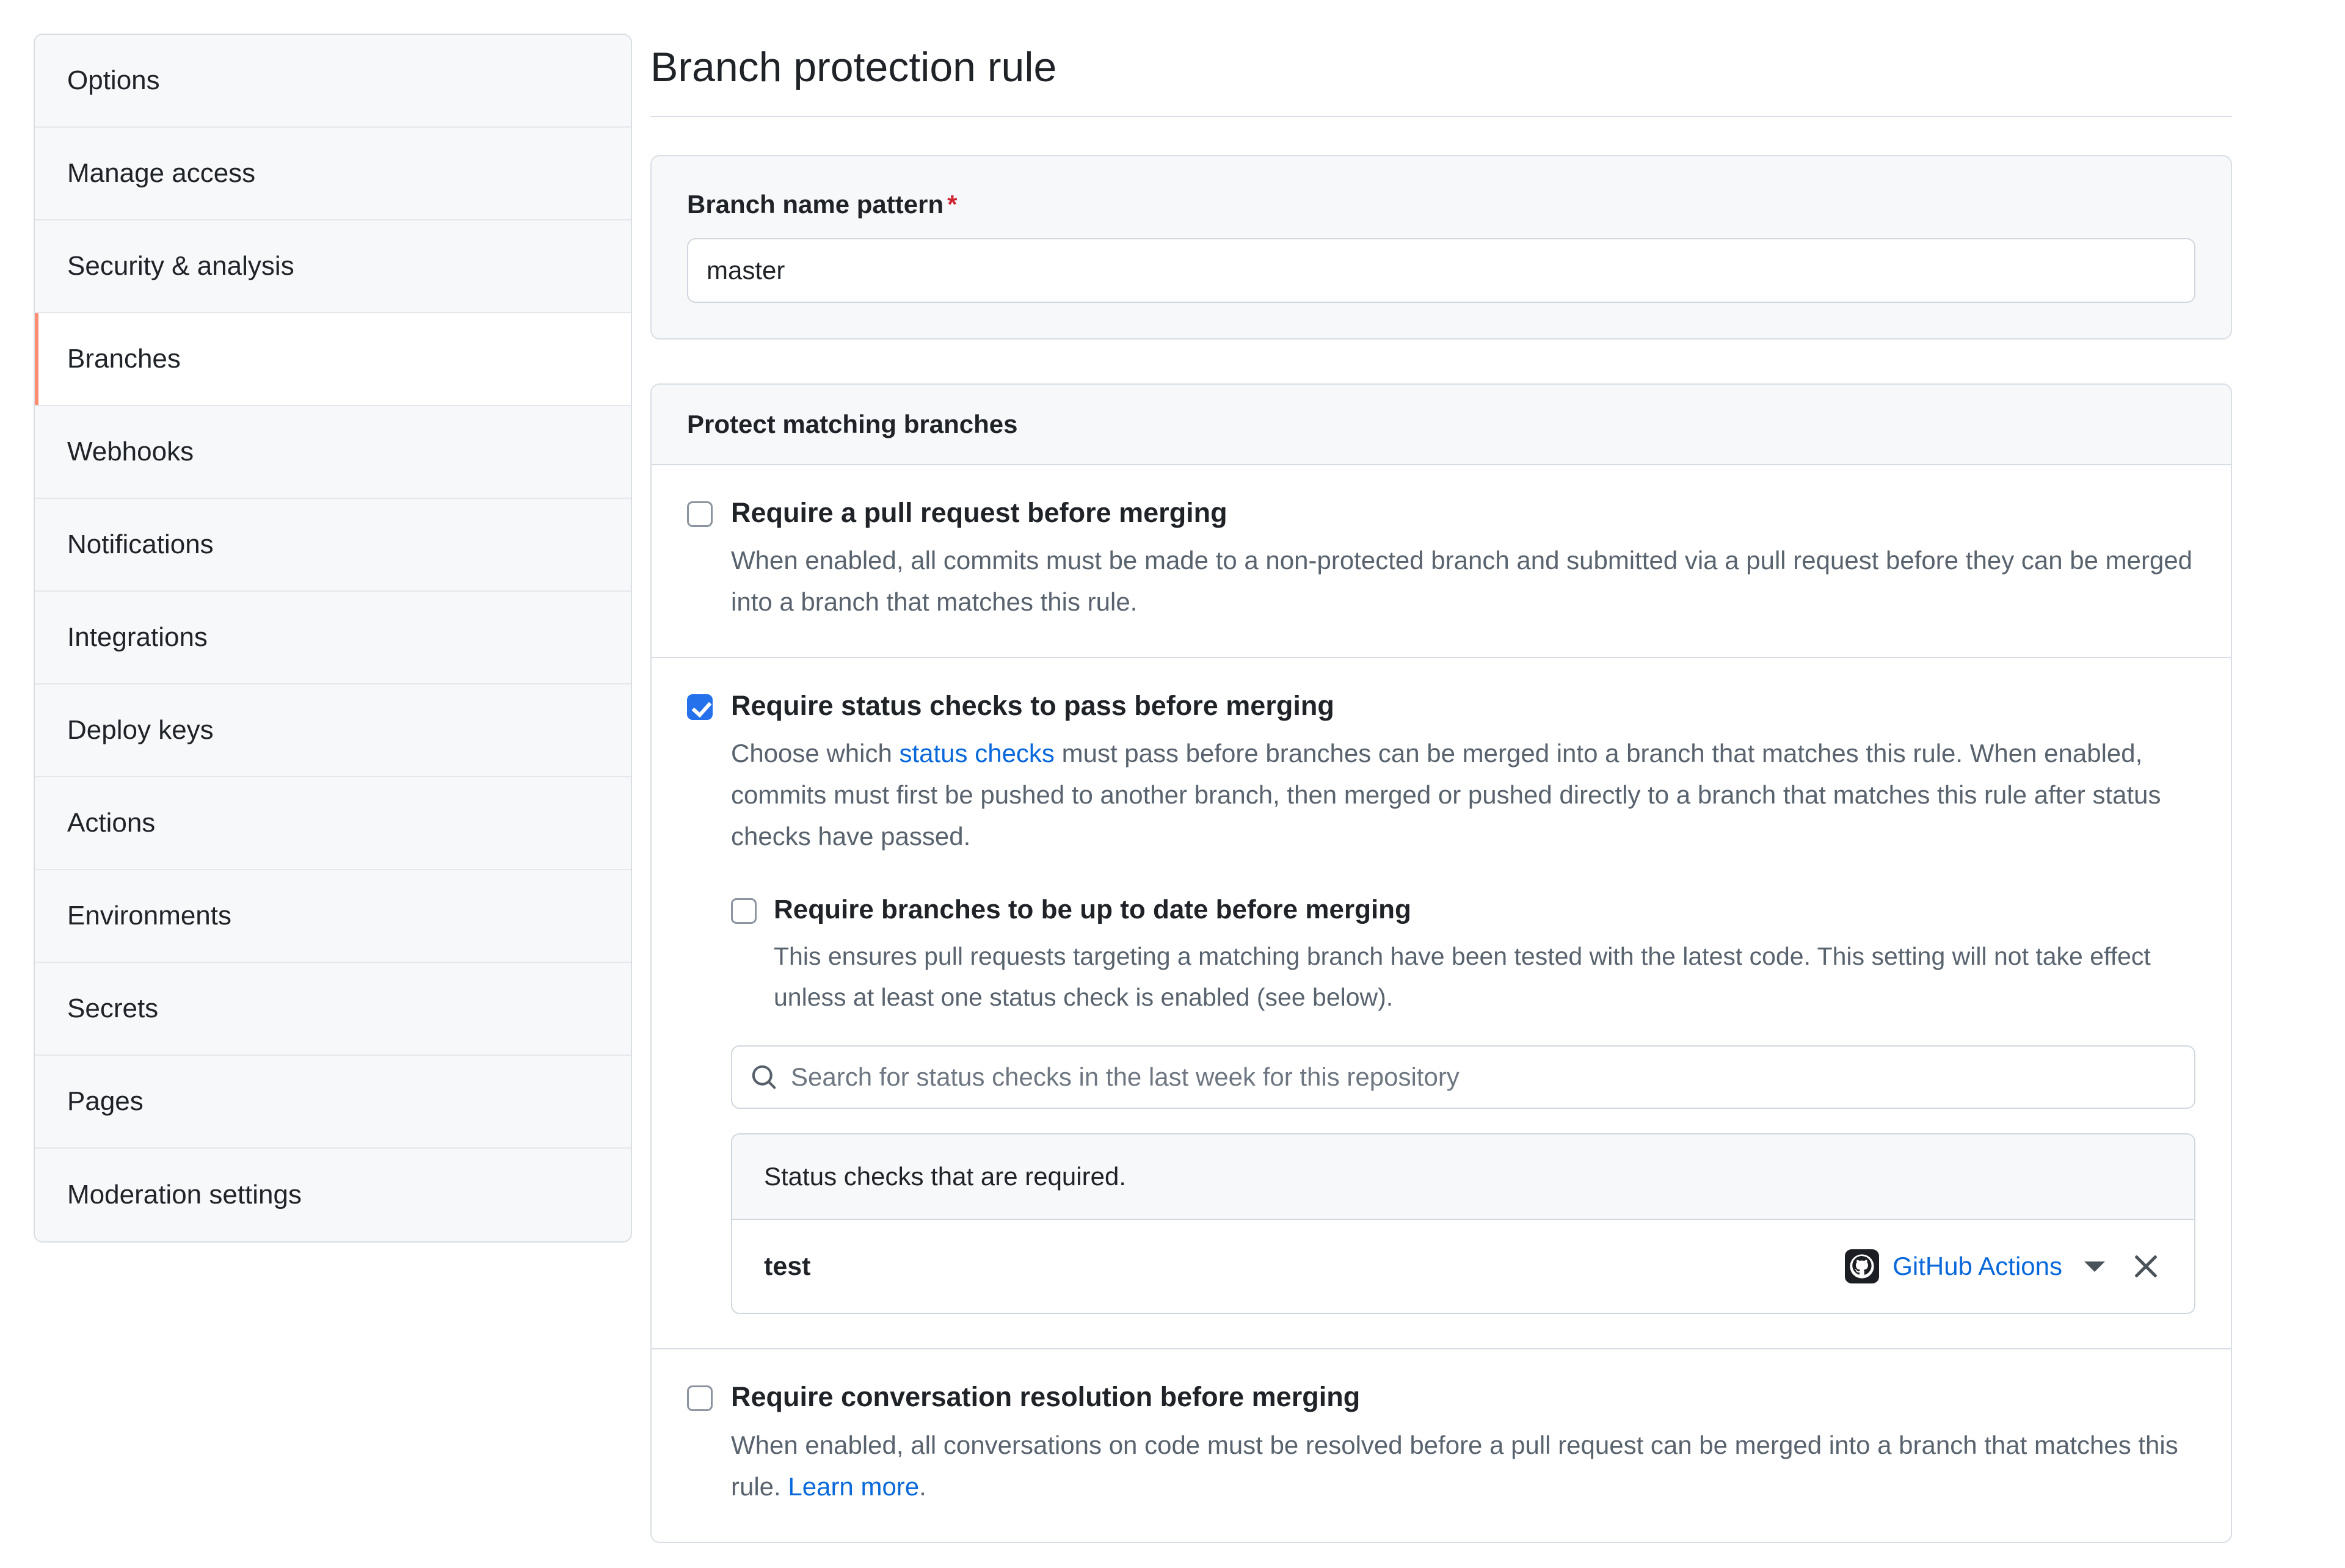 The width and height of the screenshot is (2345, 1568). What do you see at coordinates (1442, 424) in the screenshot?
I see `protect-matching-branches-header: Protect matching branches` at bounding box center [1442, 424].